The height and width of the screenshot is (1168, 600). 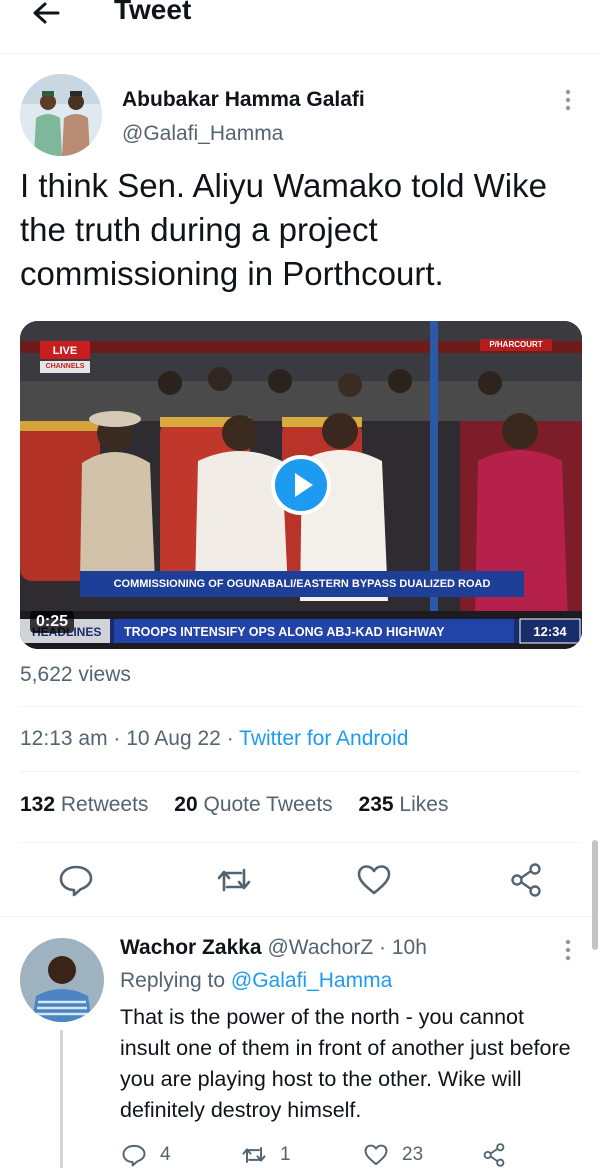 I want to click on replying-to: Replying to @Galafi_Hamma, so click(x=256, y=981).